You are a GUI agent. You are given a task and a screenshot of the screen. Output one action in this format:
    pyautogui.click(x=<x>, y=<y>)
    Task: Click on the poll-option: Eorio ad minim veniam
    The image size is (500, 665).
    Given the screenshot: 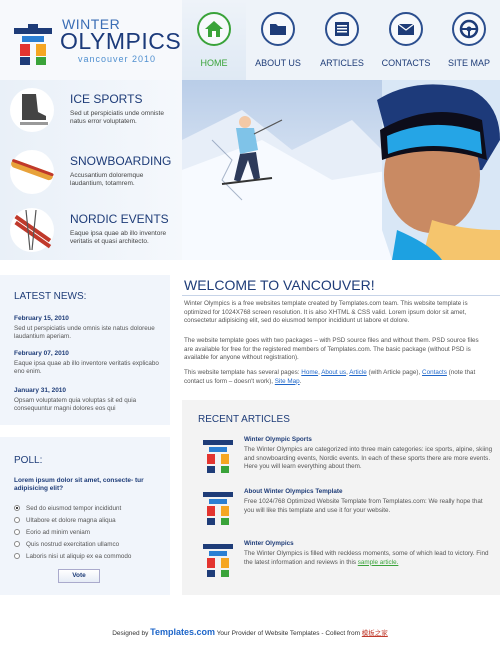 What is the action you would take?
    pyautogui.click(x=52, y=532)
    